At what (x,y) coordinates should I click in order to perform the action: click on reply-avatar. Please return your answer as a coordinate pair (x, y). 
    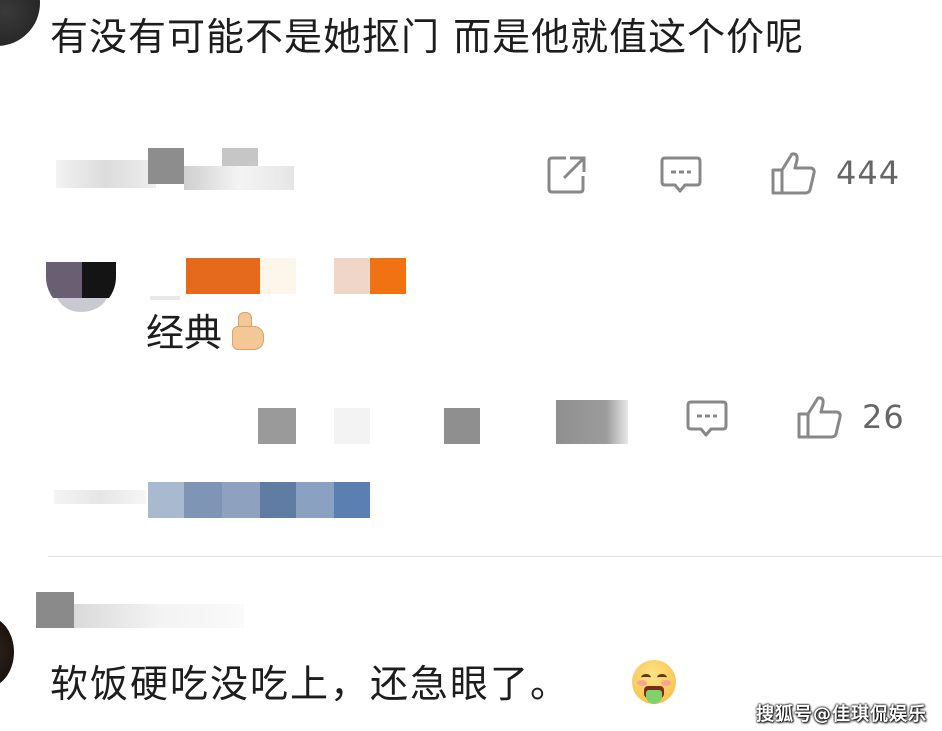
    Looking at the image, I should click on (81, 287).